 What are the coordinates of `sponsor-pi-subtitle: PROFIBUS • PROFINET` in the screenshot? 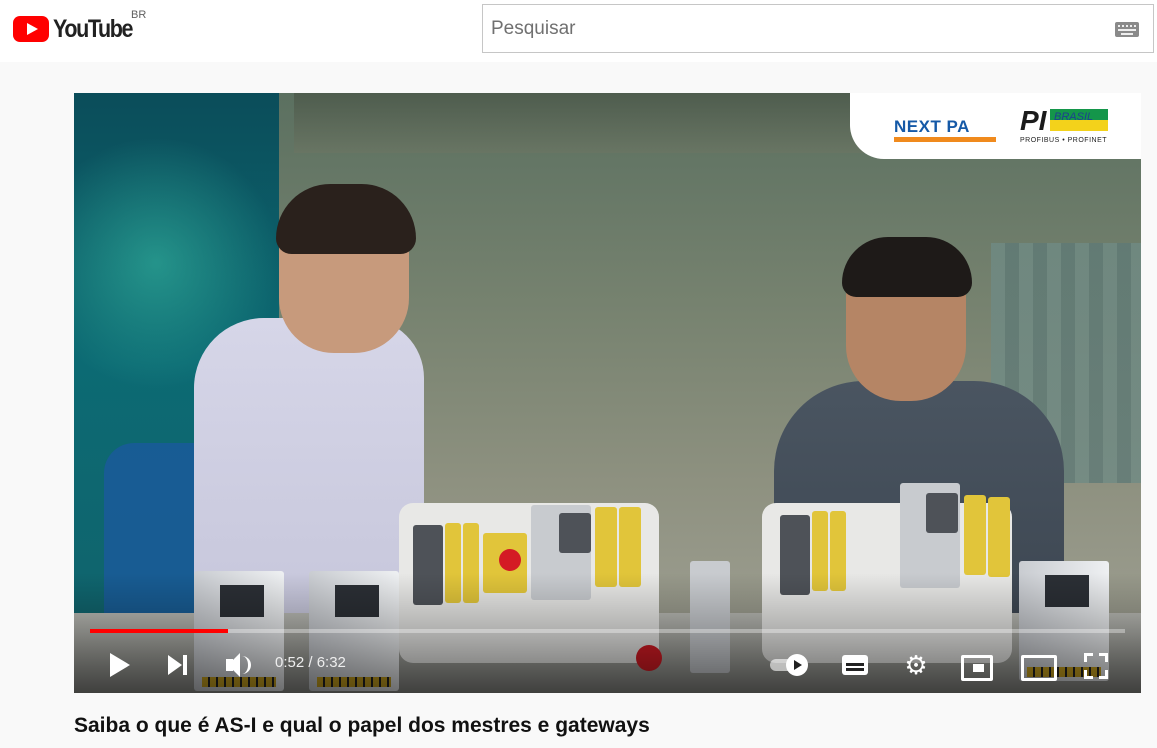 It's located at (1064, 140).